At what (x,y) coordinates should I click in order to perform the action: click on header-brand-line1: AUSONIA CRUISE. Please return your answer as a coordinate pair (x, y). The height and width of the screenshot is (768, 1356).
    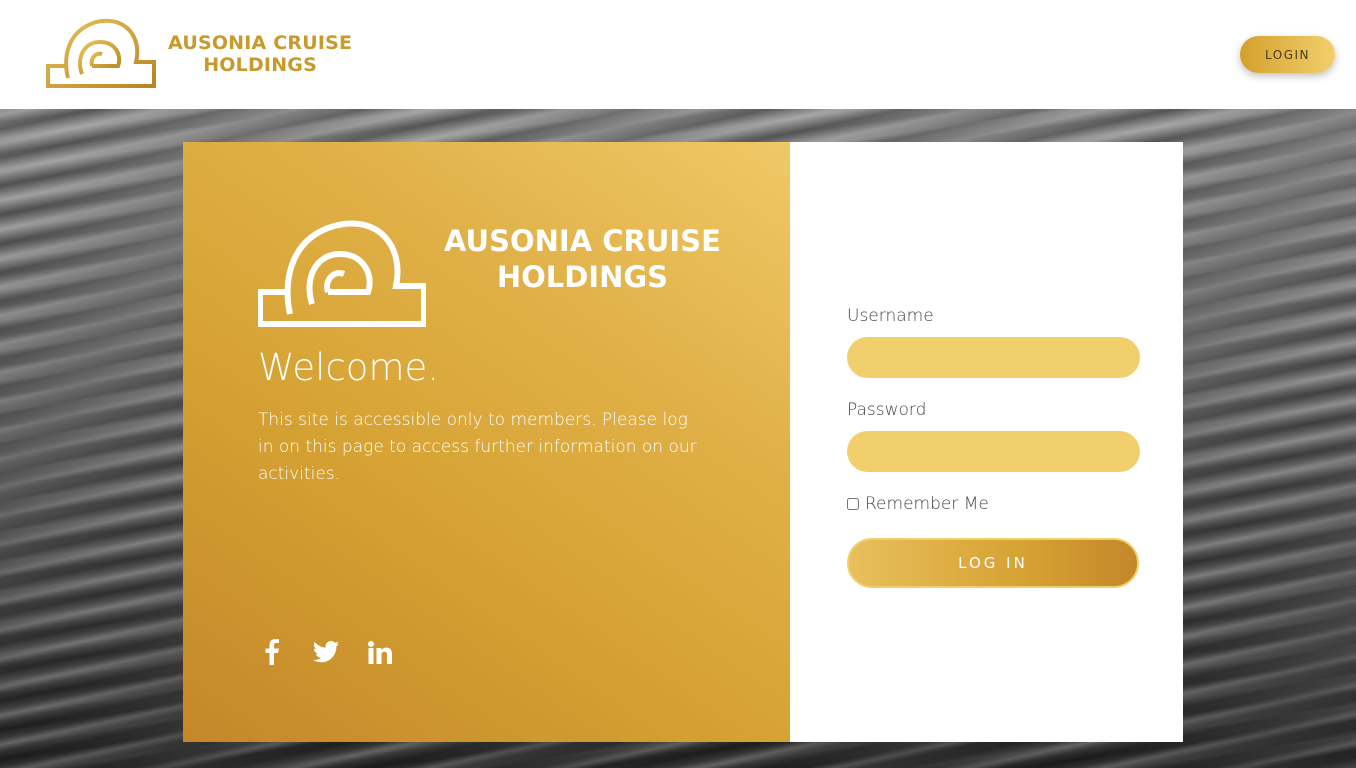
    Looking at the image, I should click on (260, 43).